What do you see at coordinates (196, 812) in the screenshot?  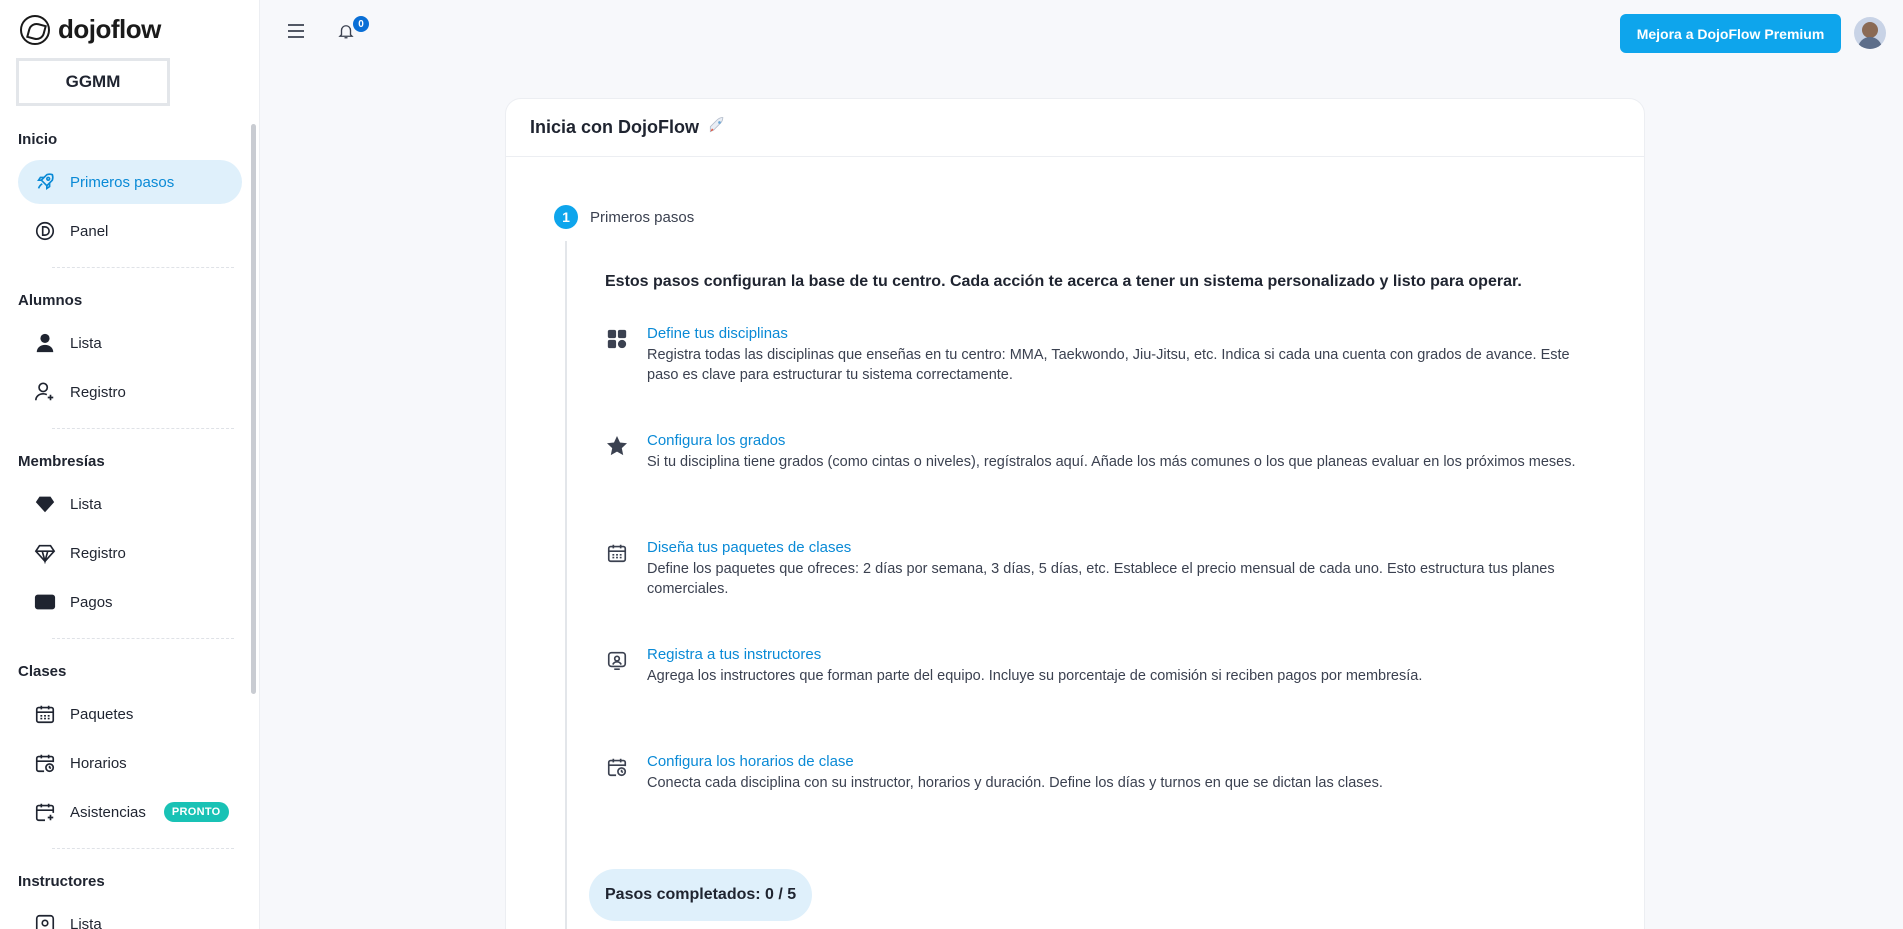 I see `pronto-badge: PRONTO` at bounding box center [196, 812].